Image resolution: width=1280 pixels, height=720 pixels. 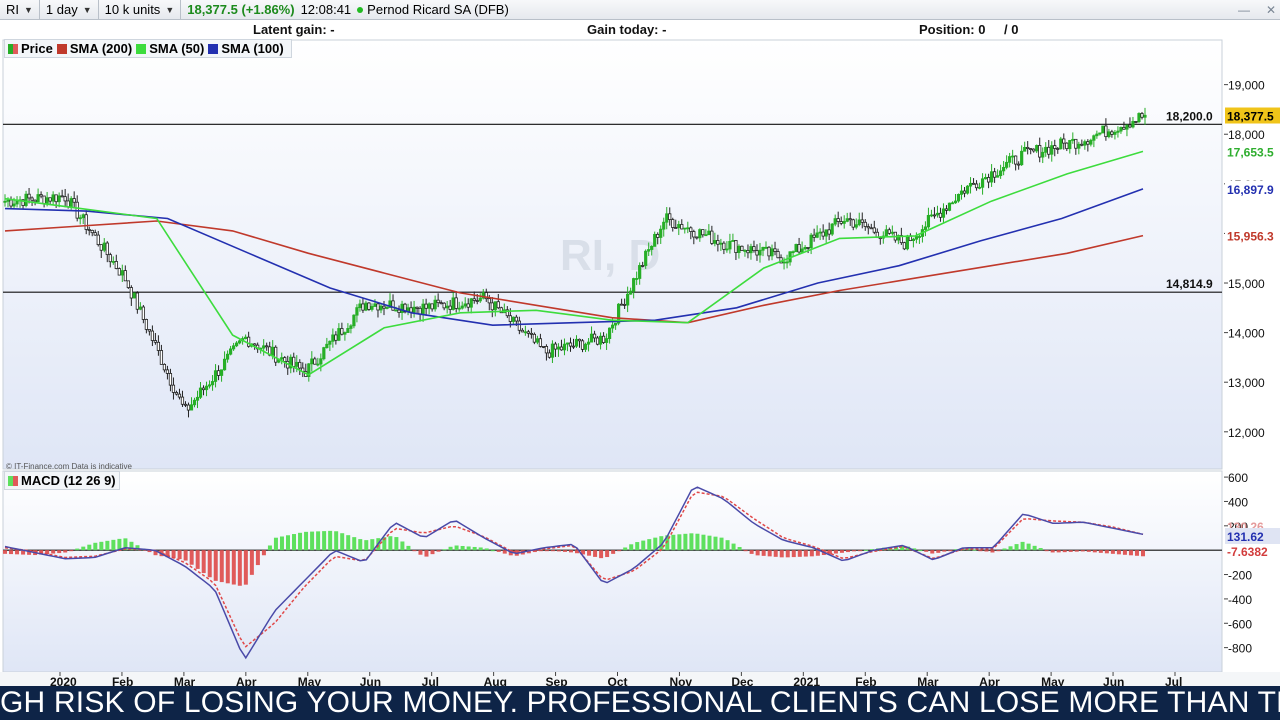 I want to click on horizontal-line-label: 18,200.0, so click(x=1189, y=116).